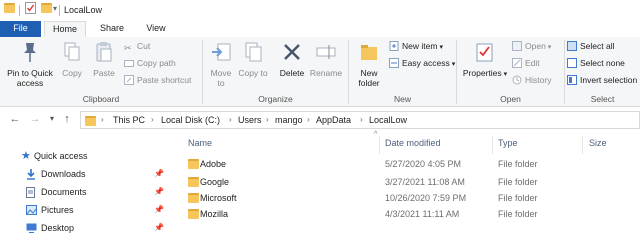 The width and height of the screenshot is (640, 240). I want to click on nav-item-label: Pictures, so click(57, 210).